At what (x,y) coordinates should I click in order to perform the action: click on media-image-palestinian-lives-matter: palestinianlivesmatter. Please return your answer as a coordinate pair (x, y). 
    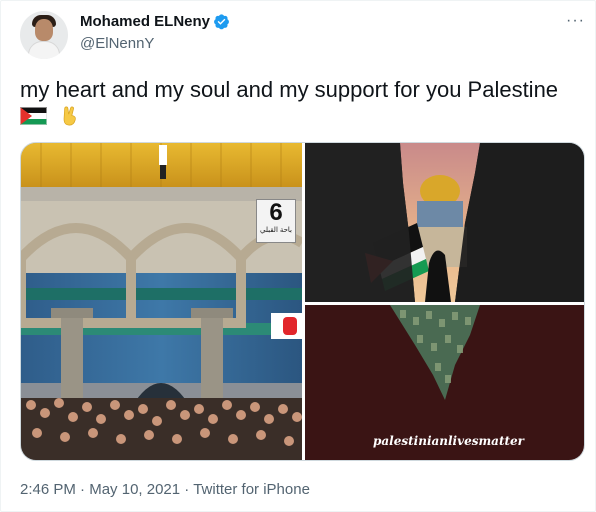
    Looking at the image, I should click on (444, 382).